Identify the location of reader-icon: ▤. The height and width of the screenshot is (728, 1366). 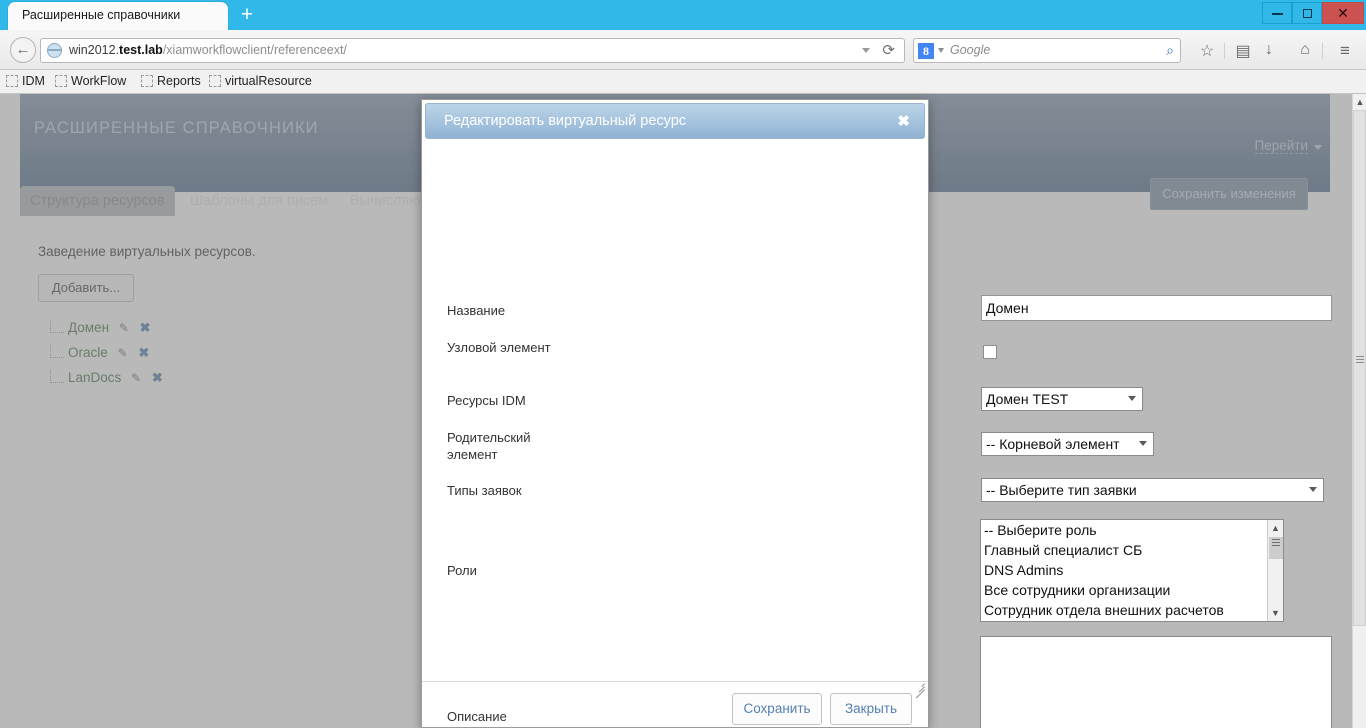
(1243, 51).